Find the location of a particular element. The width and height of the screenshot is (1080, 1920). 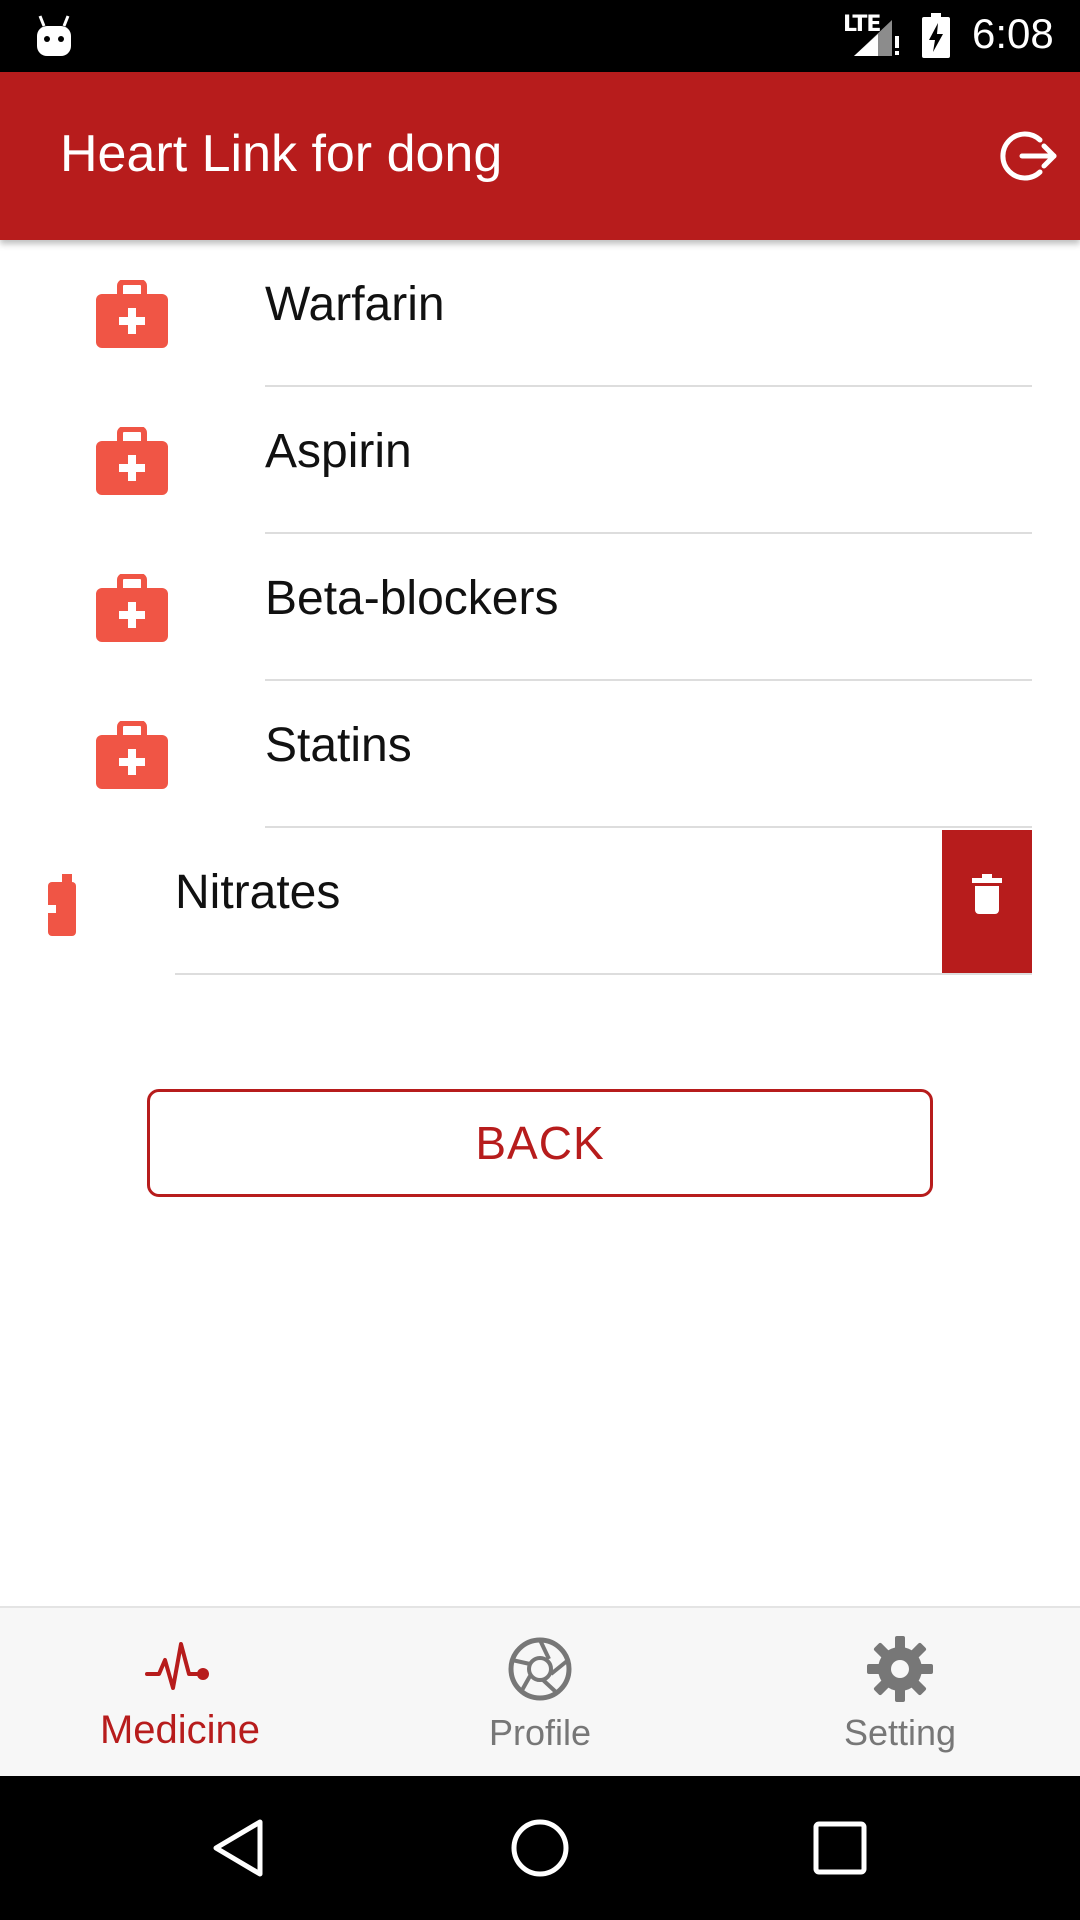

medicine-name: Warfarin is located at coordinates (355, 304).